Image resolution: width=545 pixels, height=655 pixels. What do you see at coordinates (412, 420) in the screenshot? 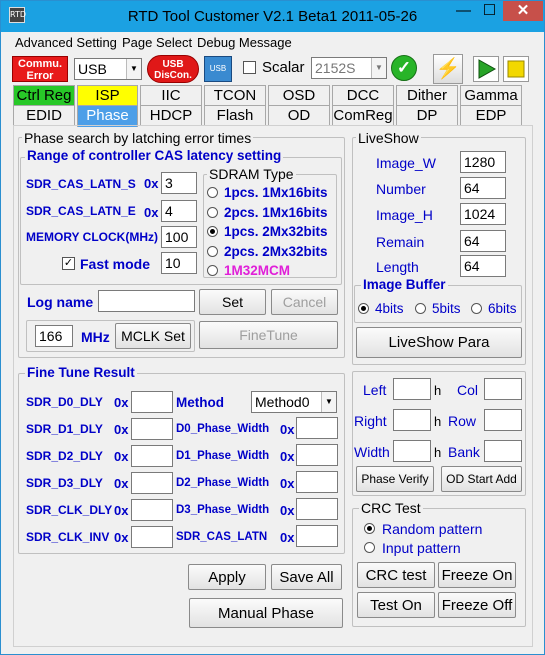
I see `od-right-input` at bounding box center [412, 420].